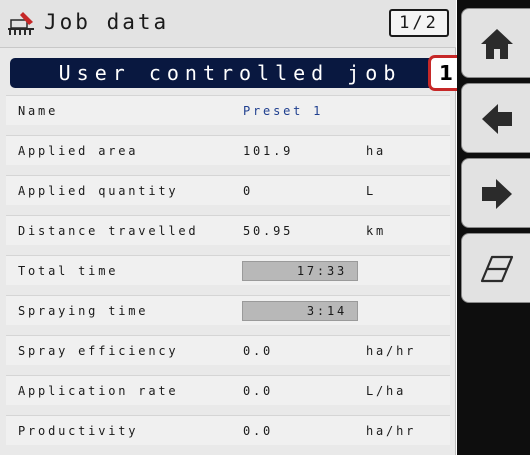 Image resolution: width=530 pixels, height=455 pixels. I want to click on page-title: Job data, so click(107, 22).